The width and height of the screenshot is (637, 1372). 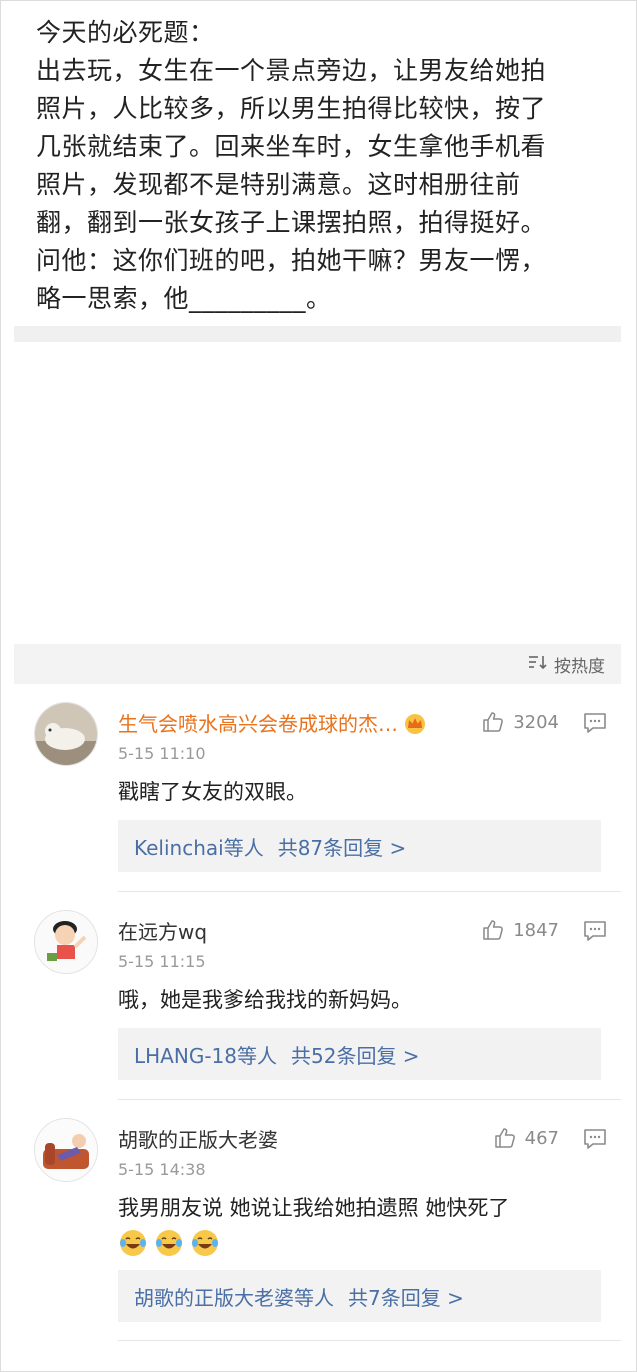 I want to click on post-line: 照片，发现都不是特别满意。这时相册往前, so click(x=278, y=184).